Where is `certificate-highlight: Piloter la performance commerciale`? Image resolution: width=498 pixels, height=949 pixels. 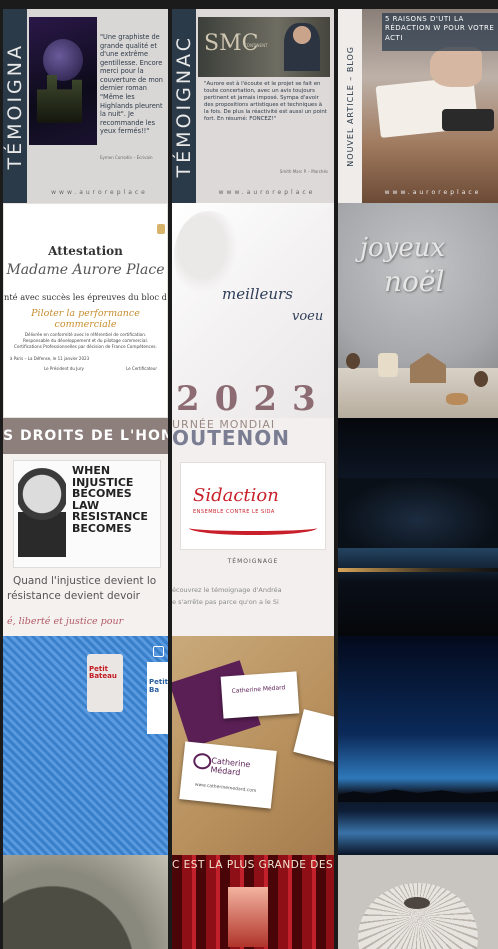
certificate-highlight: Piloter la performance commerciale is located at coordinates (85, 319).